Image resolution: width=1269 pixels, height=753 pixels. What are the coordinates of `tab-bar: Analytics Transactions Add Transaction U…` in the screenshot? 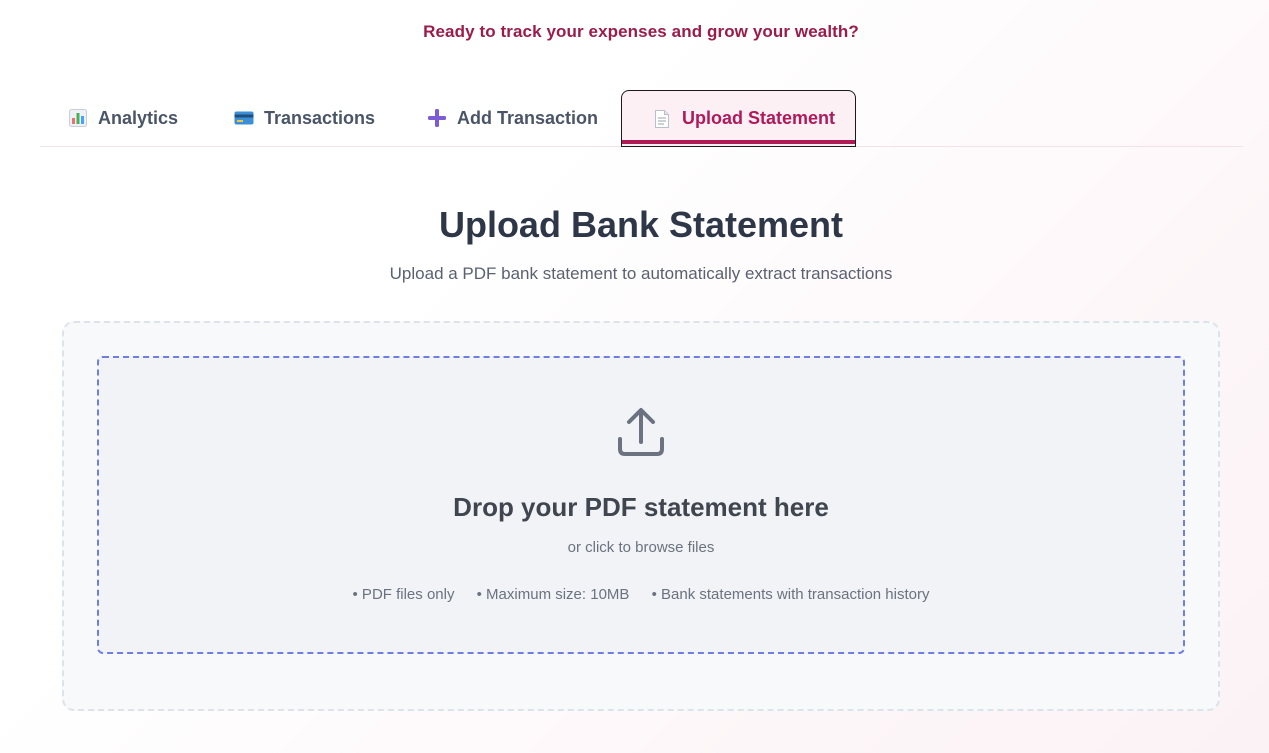 It's located at (641, 118).